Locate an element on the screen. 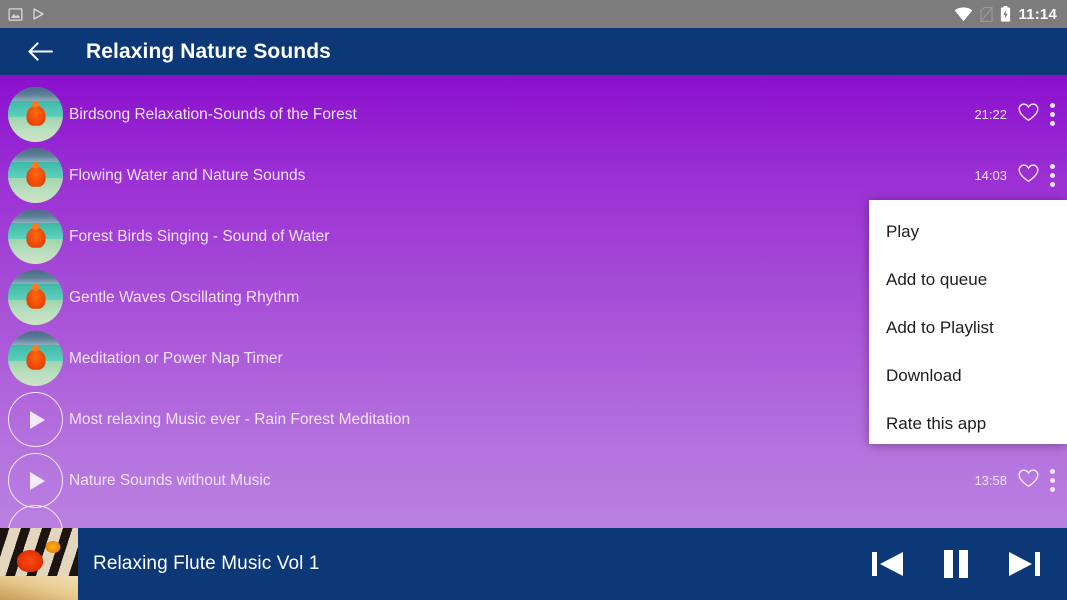 This screenshot has height=600, width=1067. table-row: Nature Sounds without Music 13:58 is located at coordinates (533, 480).